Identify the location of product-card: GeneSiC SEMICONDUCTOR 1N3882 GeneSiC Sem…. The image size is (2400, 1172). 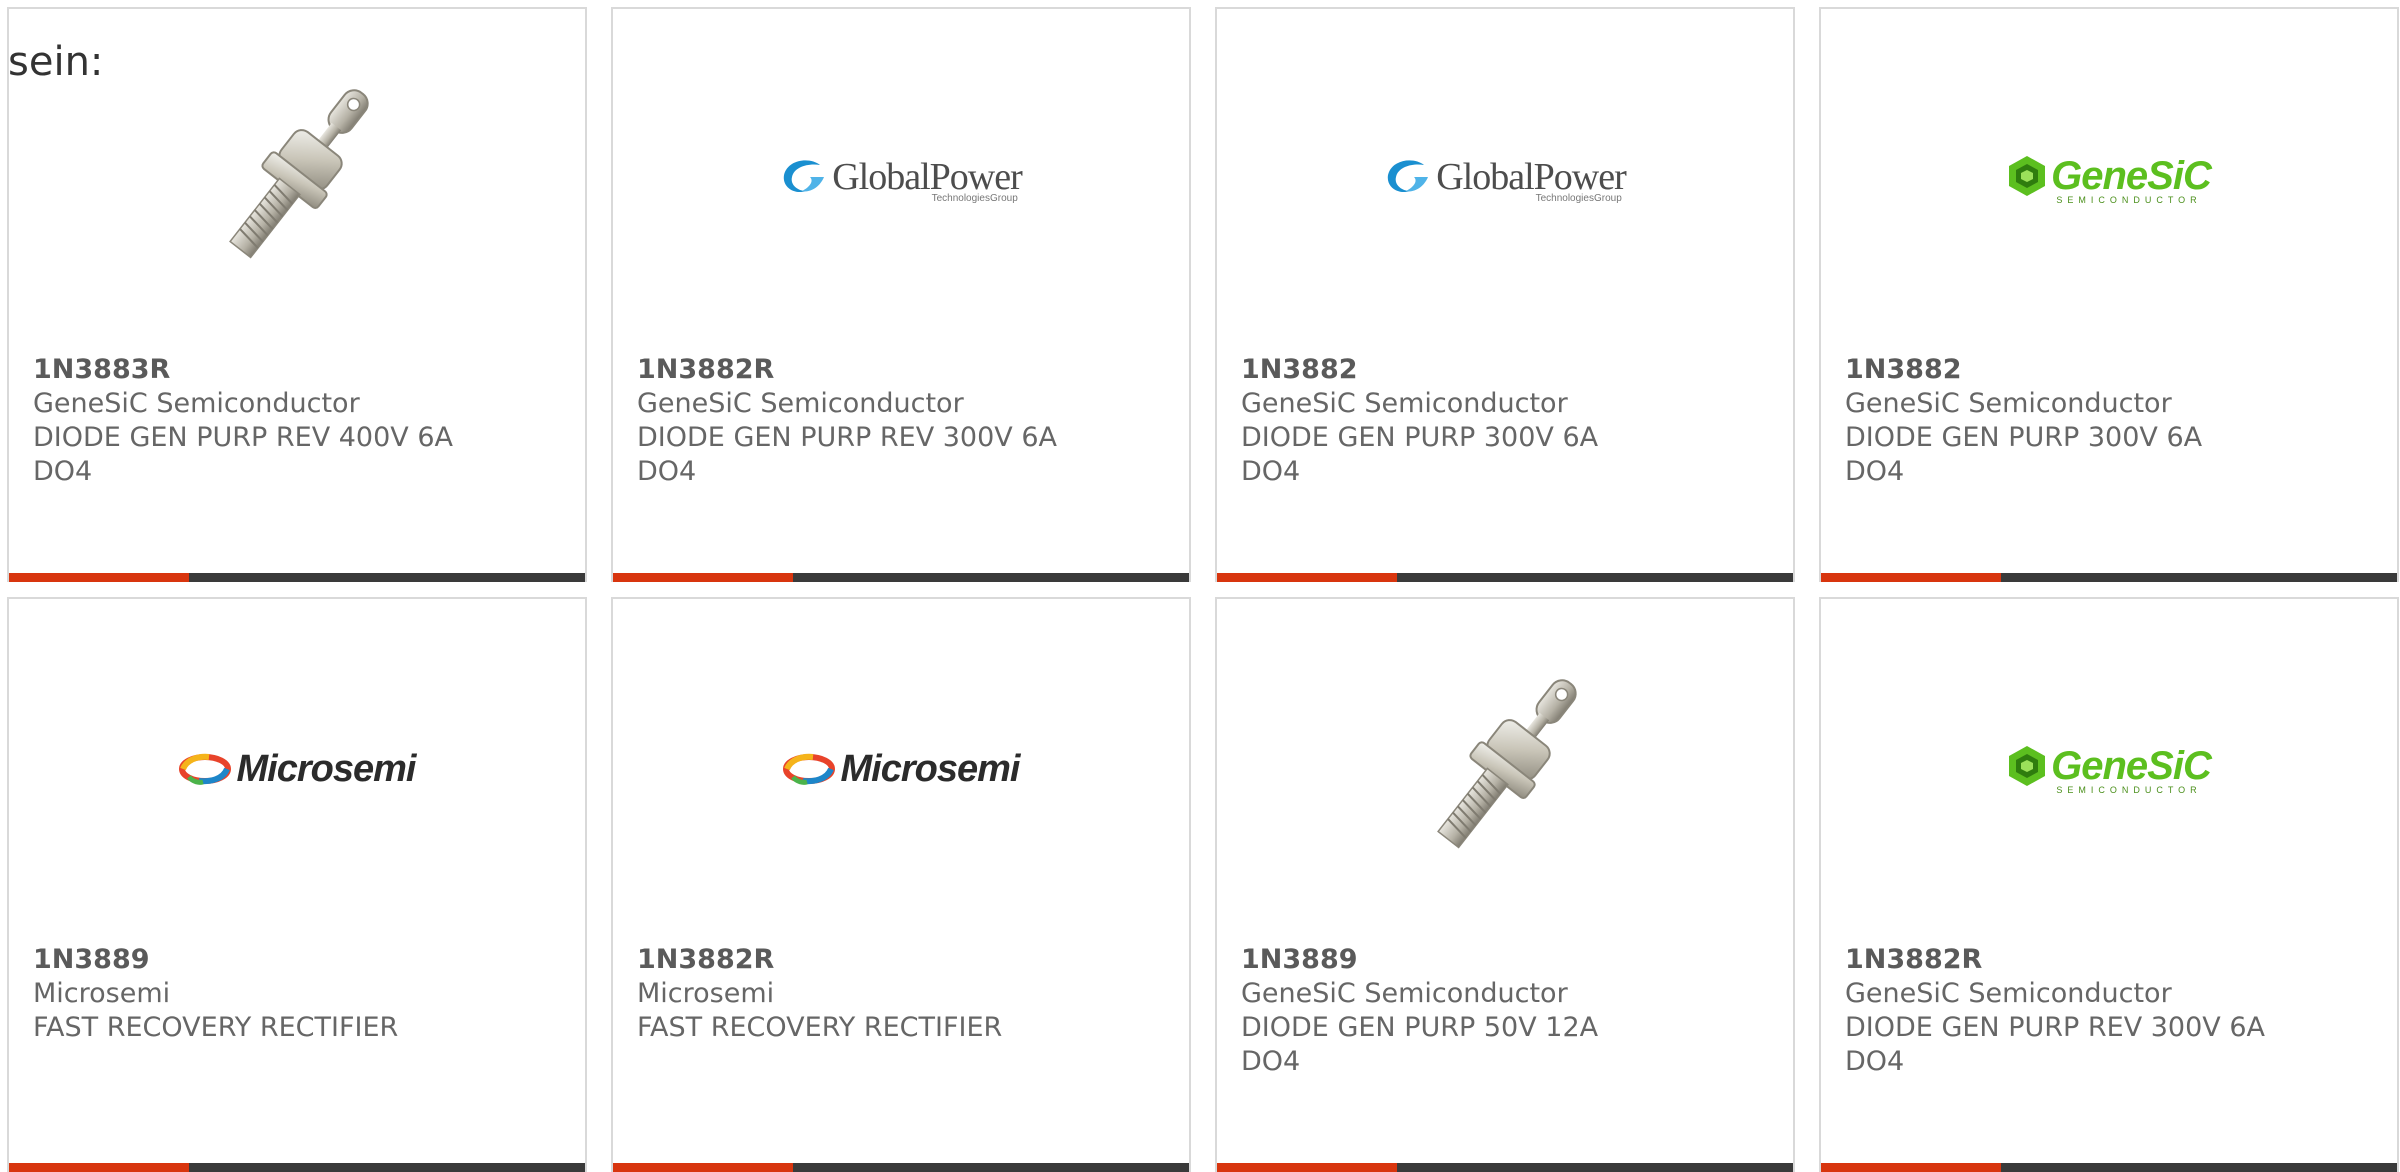
(2109, 294).